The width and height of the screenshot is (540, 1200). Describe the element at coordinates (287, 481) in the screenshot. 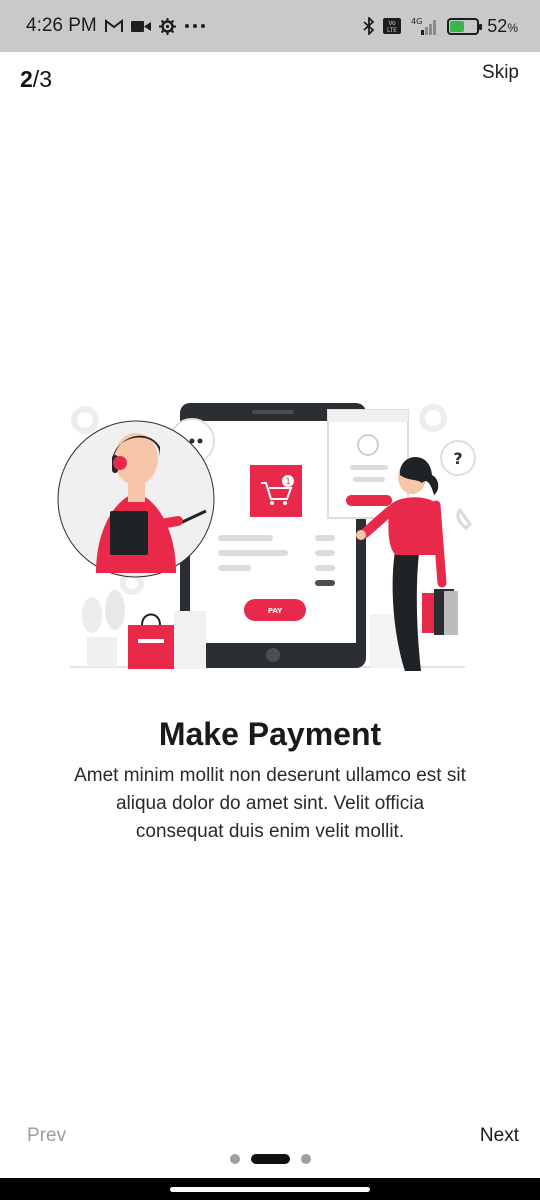

I see `cart-badge: 1` at that location.